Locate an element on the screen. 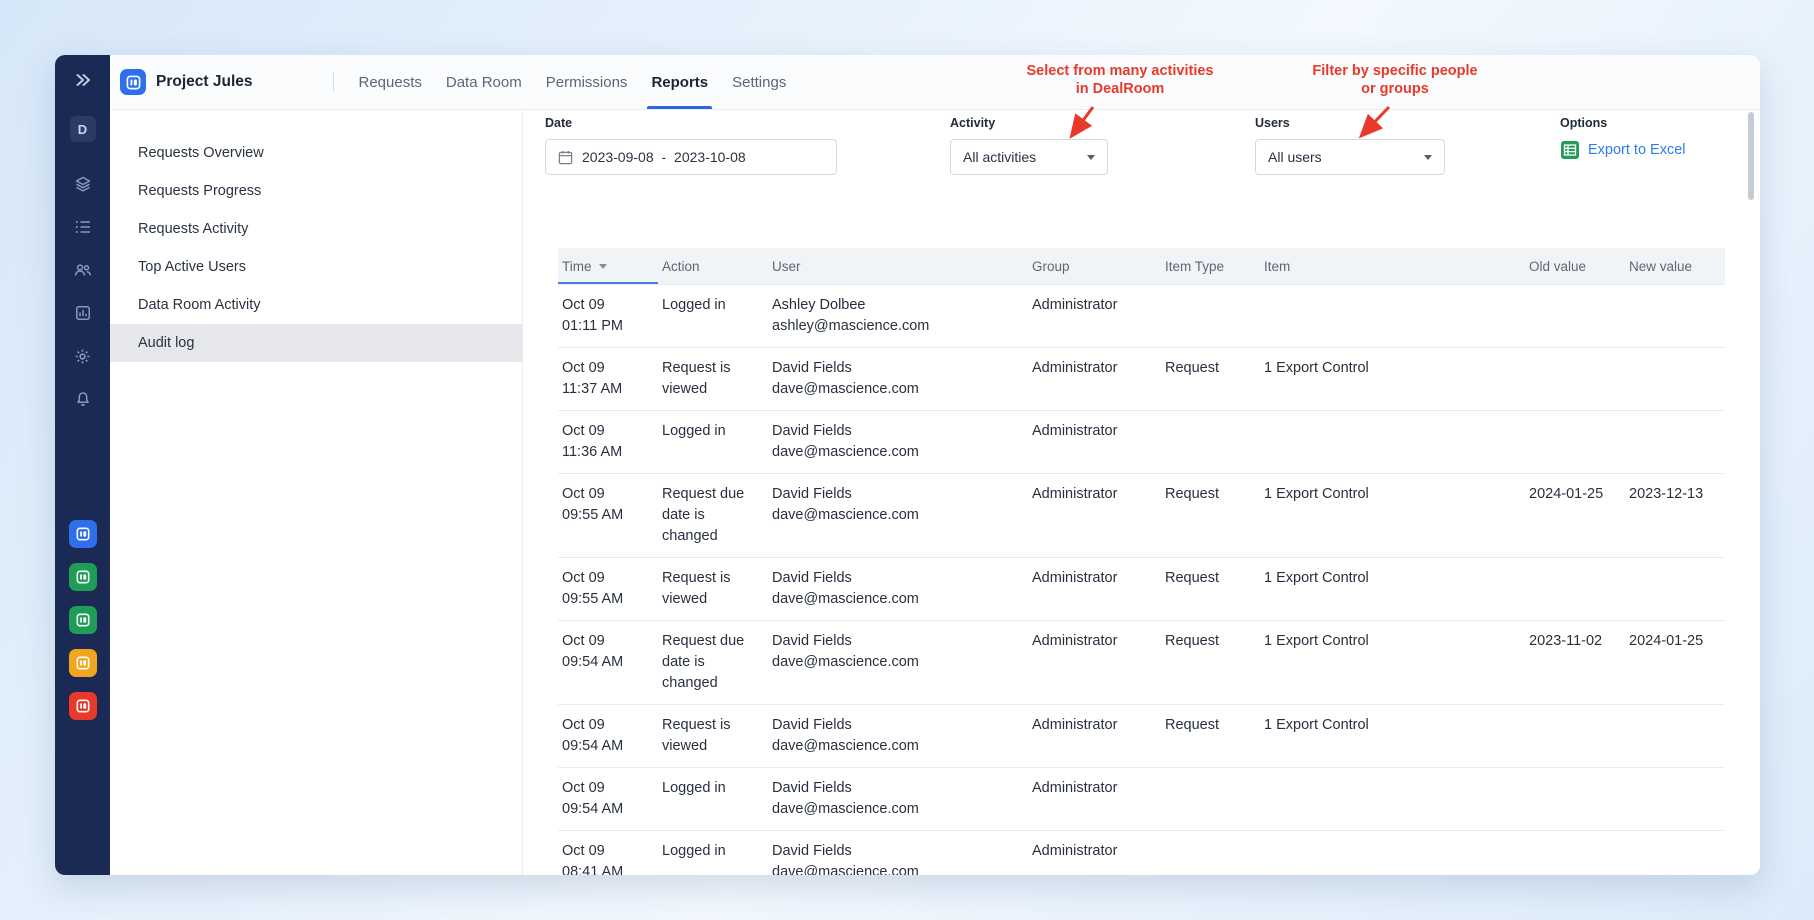 The image size is (1814, 920). vertical-scrollbar is located at coordinates (1751, 156).